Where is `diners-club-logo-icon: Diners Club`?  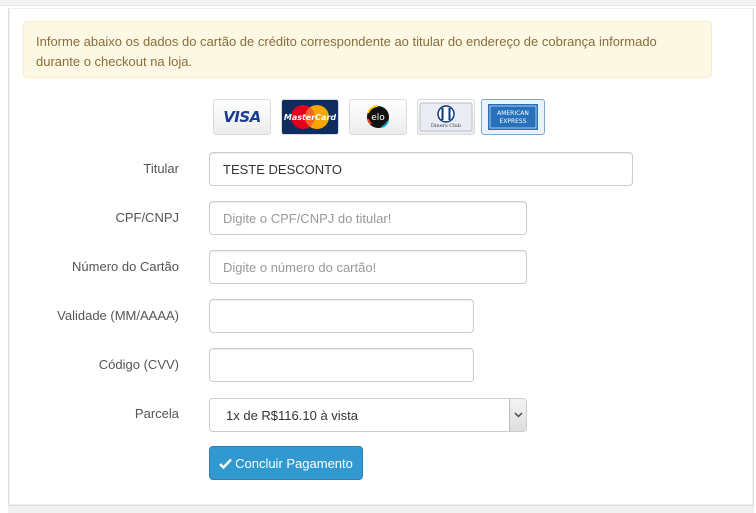
diners-club-logo-icon: Diners Club is located at coordinates (446, 117).